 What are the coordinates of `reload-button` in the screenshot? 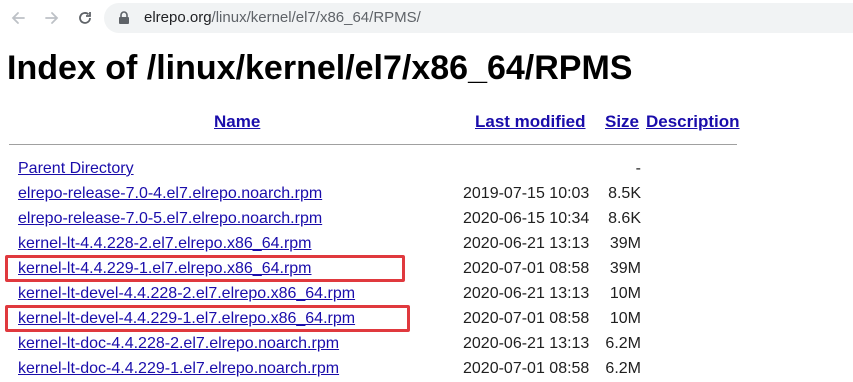 It's located at (85, 18).